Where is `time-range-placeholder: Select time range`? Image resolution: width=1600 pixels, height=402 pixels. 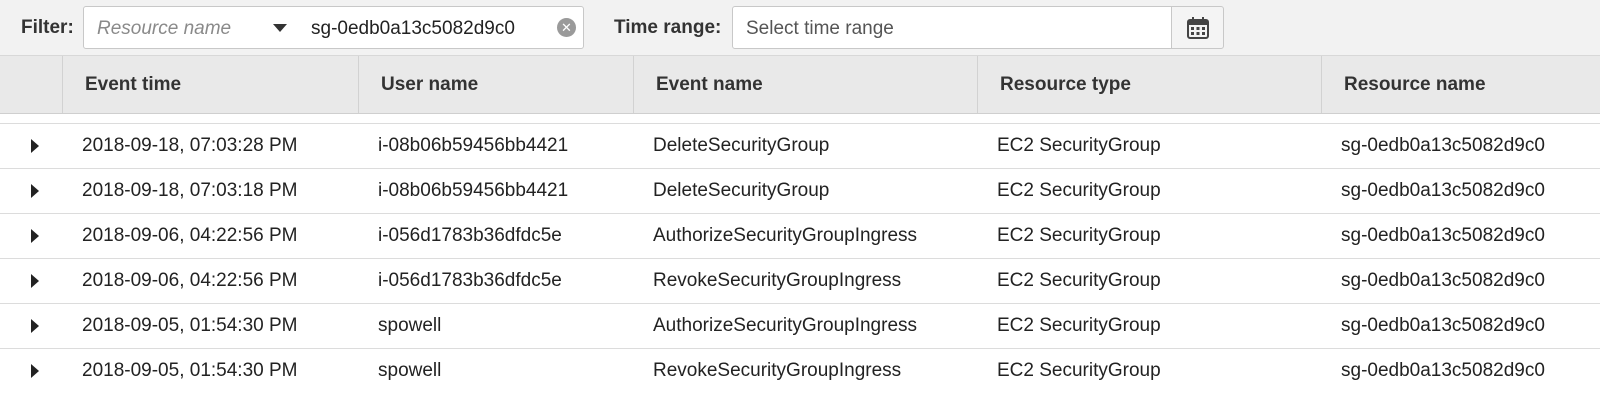
time-range-placeholder: Select time range is located at coordinates (820, 28).